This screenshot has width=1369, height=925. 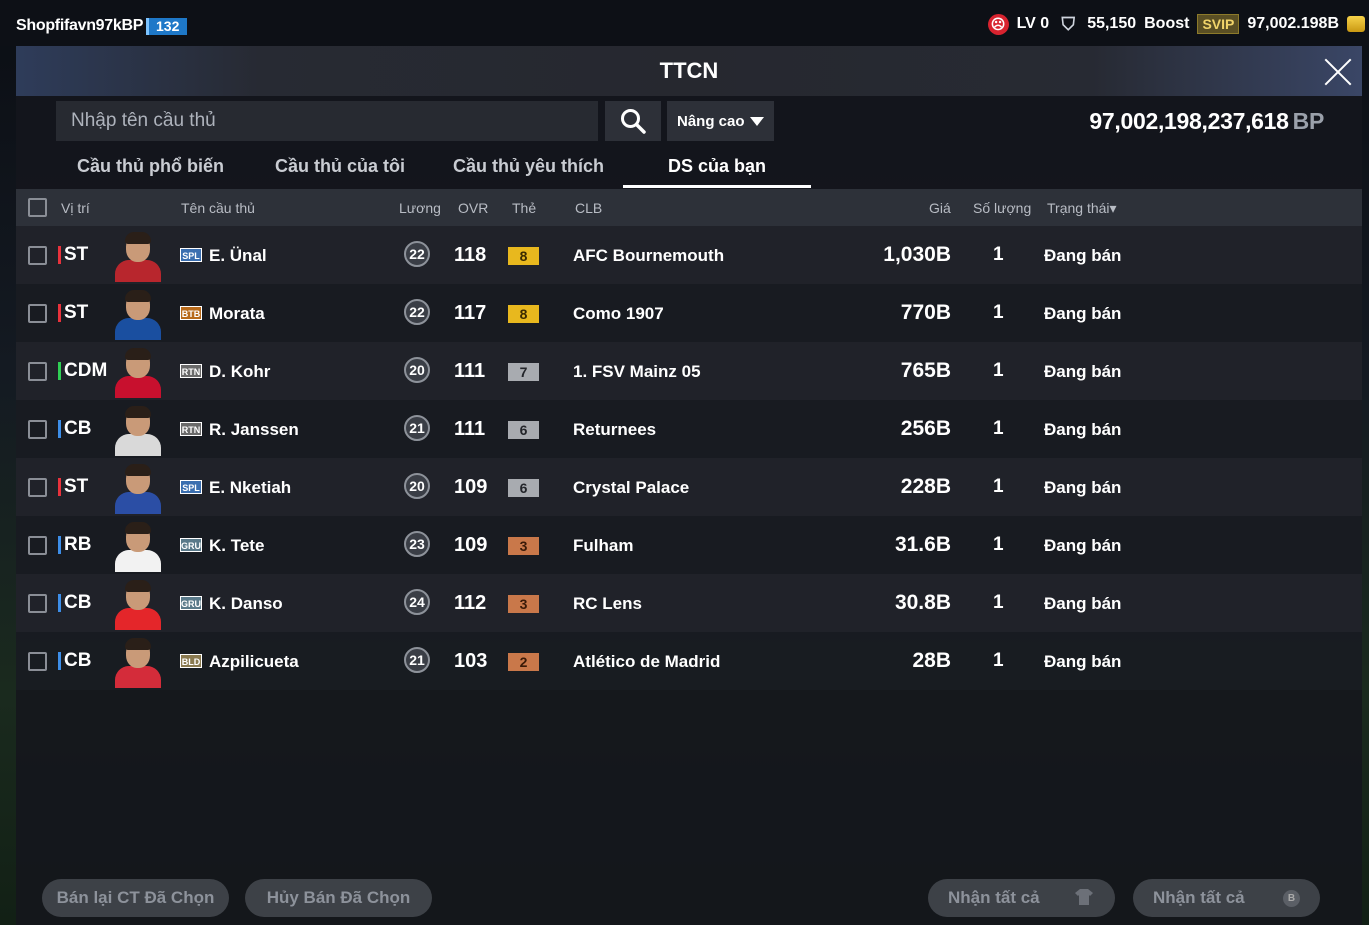 What do you see at coordinates (238, 256) in the screenshot?
I see `player-name: E. Ünal` at bounding box center [238, 256].